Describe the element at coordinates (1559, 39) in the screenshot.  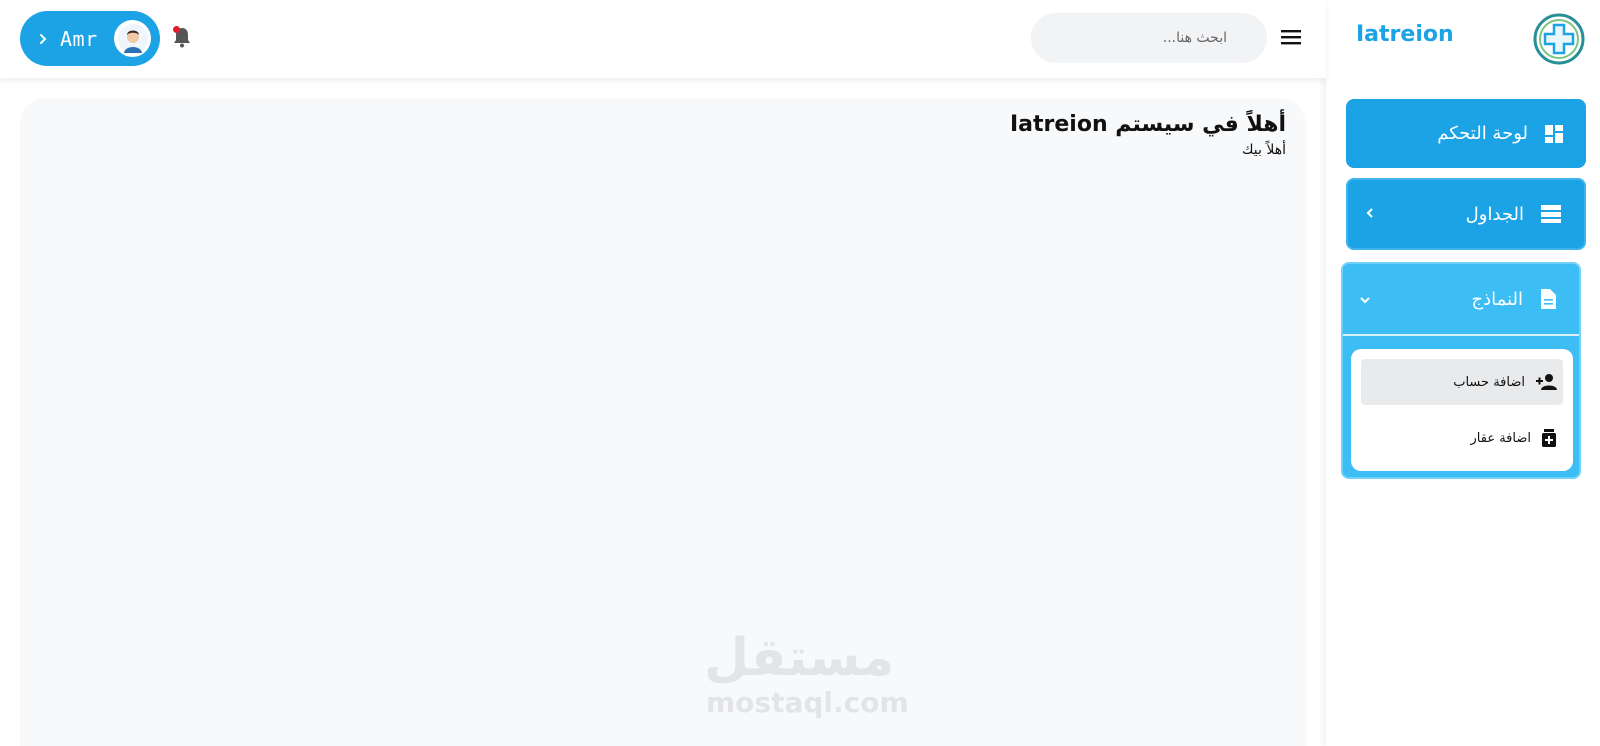
I see `medical-cross-logo-icon` at that location.